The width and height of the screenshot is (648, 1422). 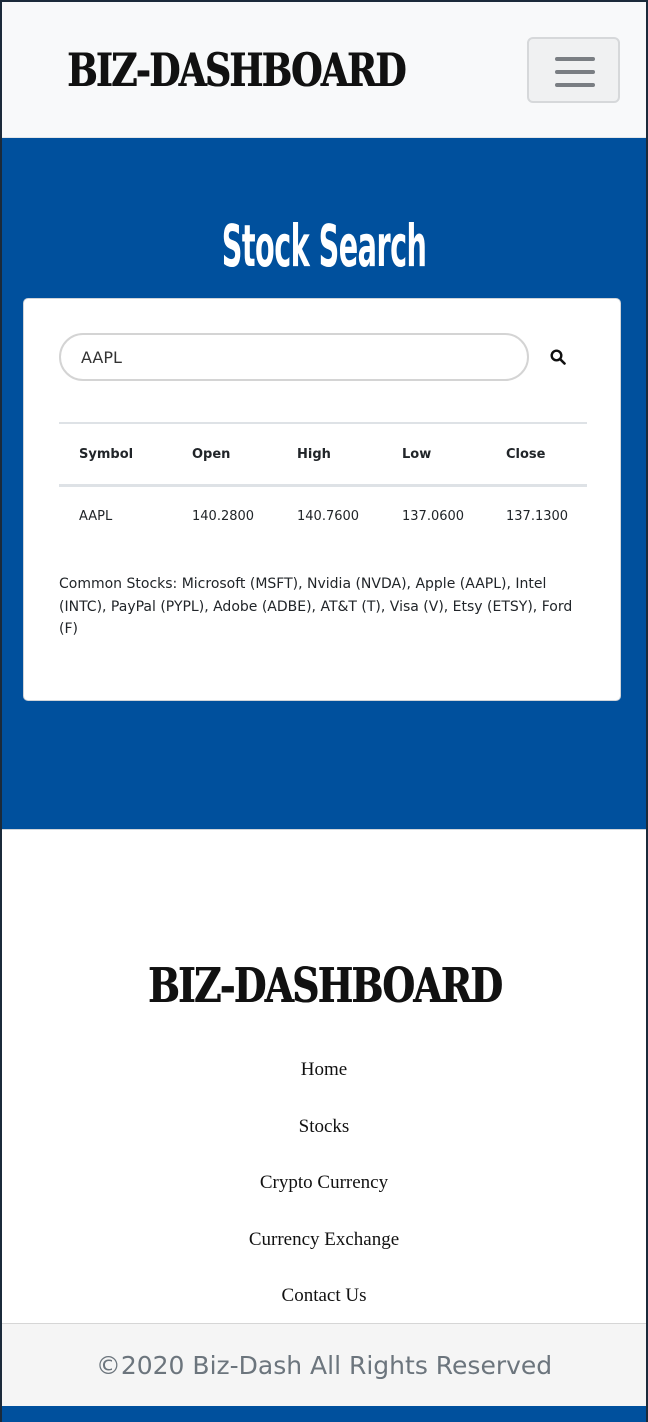 I want to click on footer-link-crypto-currency: Crypto Currency, so click(x=324, y=1196).